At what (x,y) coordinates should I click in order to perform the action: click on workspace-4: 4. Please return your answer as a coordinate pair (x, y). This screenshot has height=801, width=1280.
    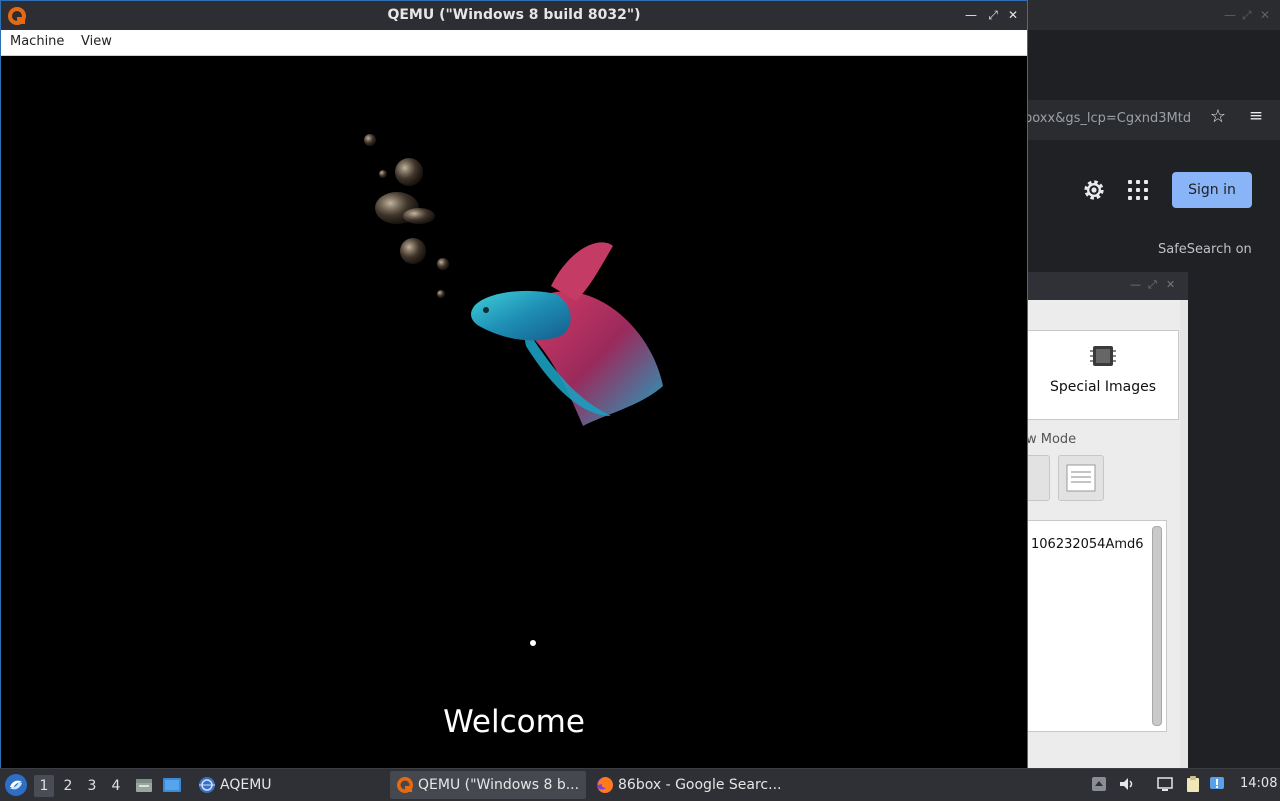
    Looking at the image, I should click on (116, 786).